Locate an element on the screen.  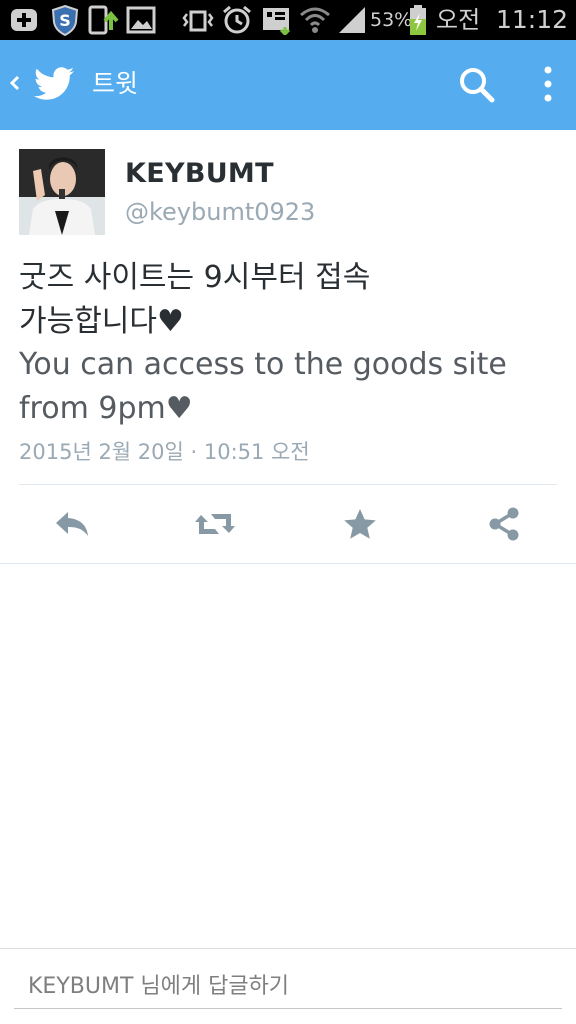
tweet-text-line: 굿즈 사이트는 9시부터 접속 is located at coordinates (195, 277).